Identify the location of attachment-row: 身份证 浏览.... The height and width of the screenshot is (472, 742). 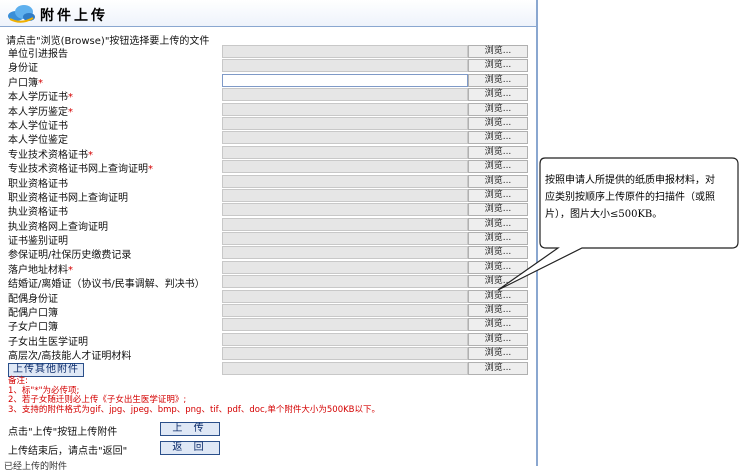
(268, 66).